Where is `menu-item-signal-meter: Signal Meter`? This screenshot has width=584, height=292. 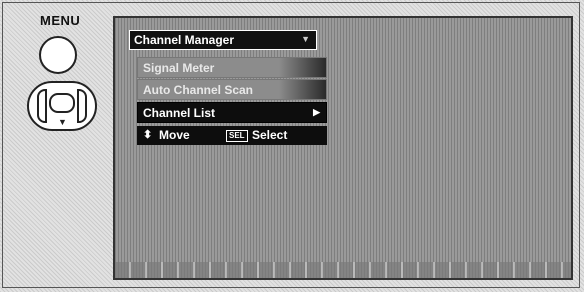 menu-item-signal-meter: Signal Meter is located at coordinates (232, 67).